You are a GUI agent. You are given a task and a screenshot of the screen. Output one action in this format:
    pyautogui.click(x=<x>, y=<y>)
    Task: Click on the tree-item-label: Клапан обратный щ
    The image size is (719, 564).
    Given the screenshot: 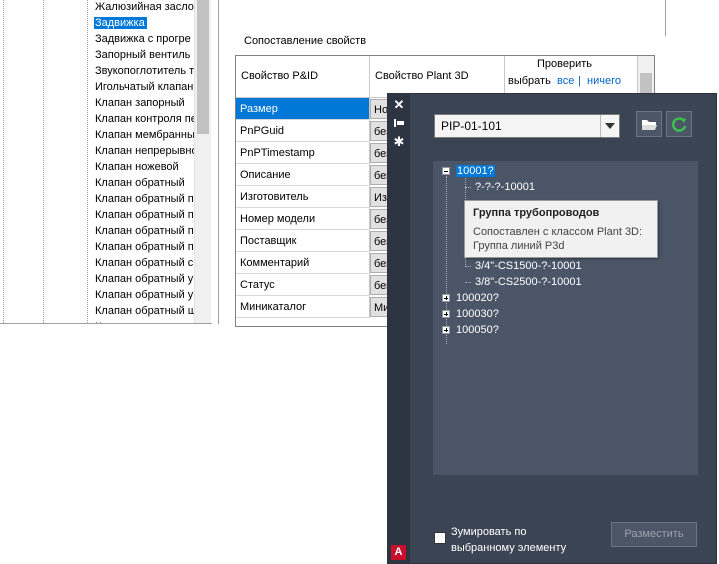 What is the action you would take?
    pyautogui.click(x=146, y=311)
    